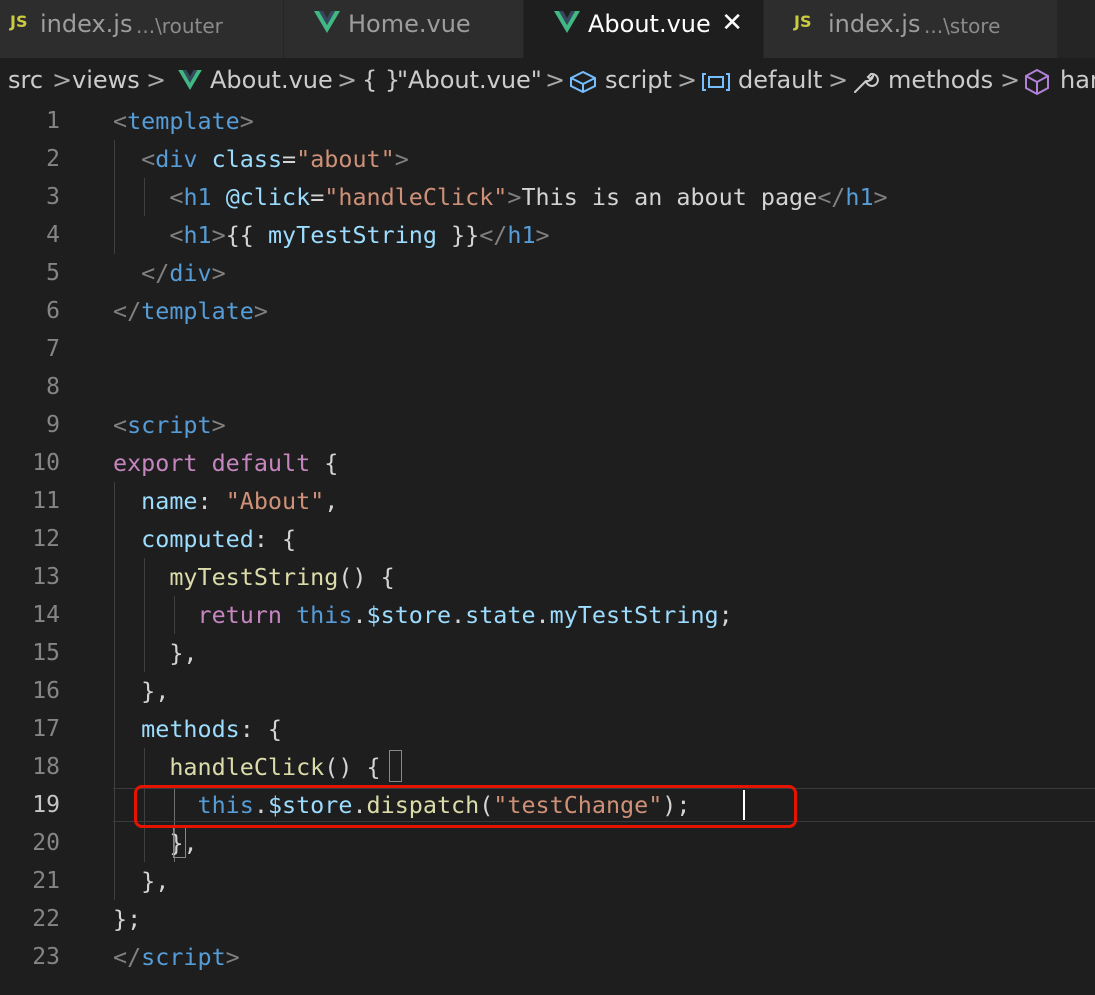 The width and height of the screenshot is (1095, 995). What do you see at coordinates (46, 653) in the screenshot?
I see `line-number: 15` at bounding box center [46, 653].